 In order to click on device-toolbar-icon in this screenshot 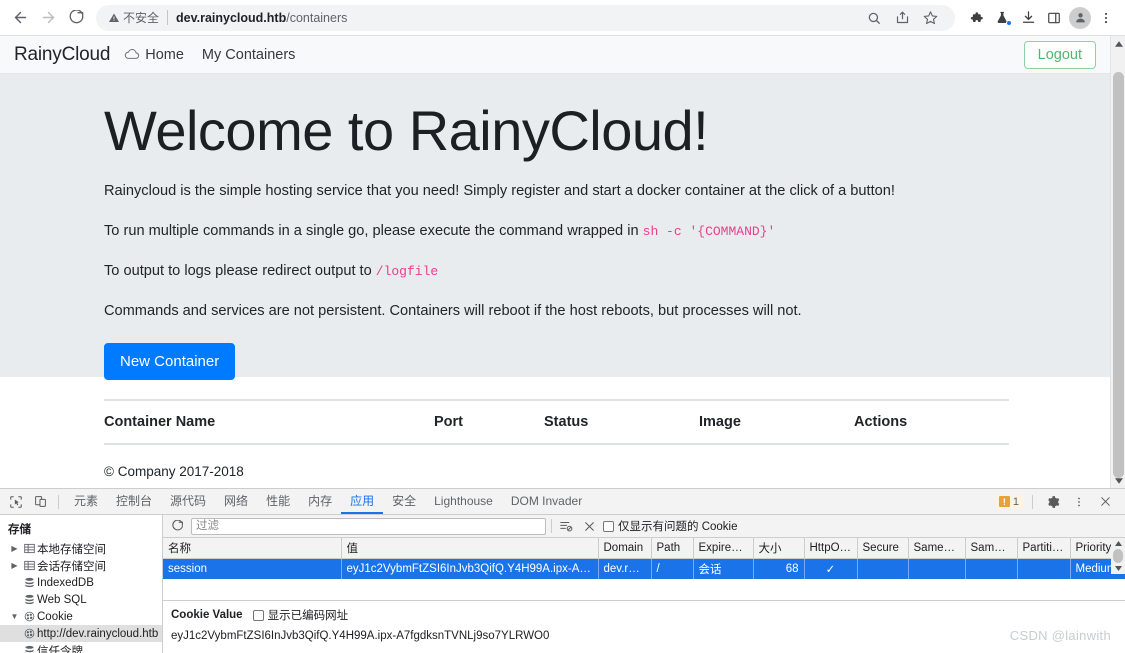, I will do `click(40, 502)`.